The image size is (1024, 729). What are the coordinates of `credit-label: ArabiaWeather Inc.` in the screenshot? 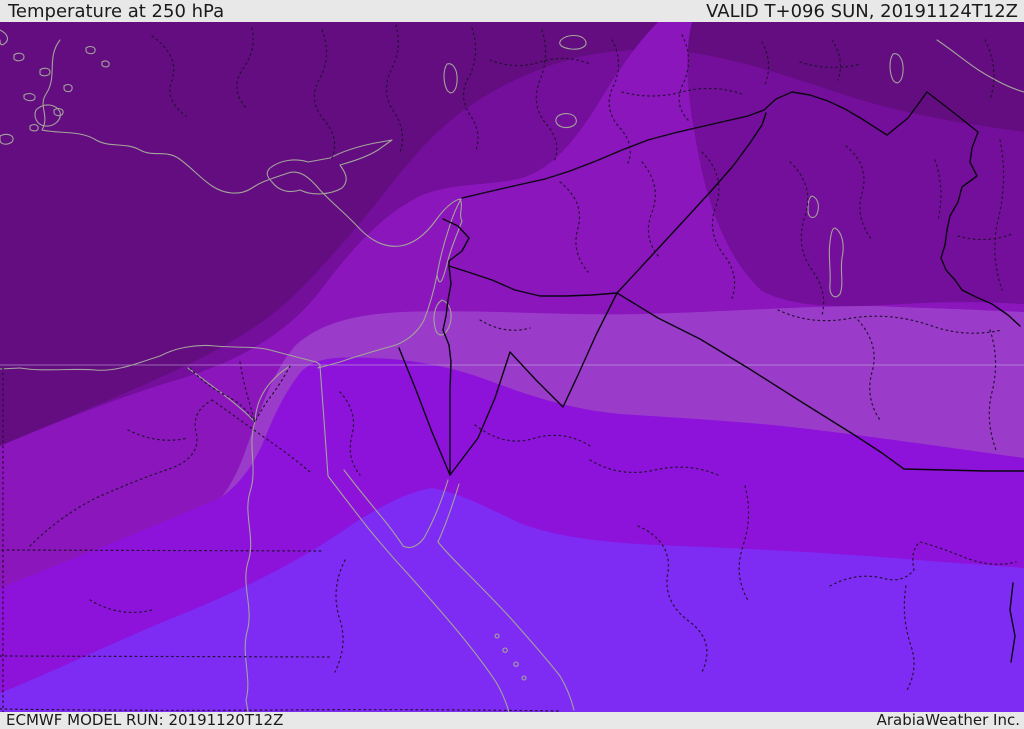 It's located at (948, 720).